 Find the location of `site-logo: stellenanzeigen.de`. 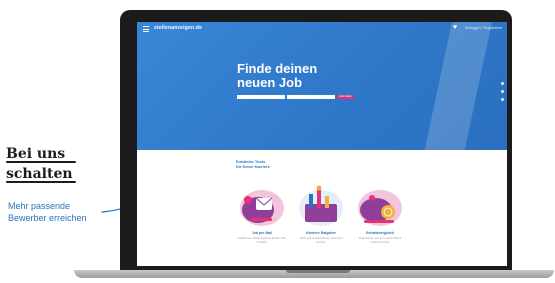

site-logo: stellenanzeigen.de is located at coordinates (178, 28).